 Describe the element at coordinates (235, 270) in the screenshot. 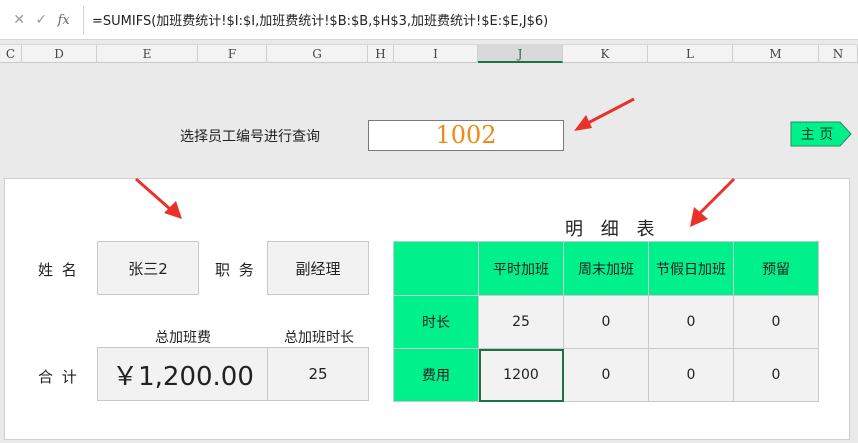

I see `position-label: 职 务` at that location.